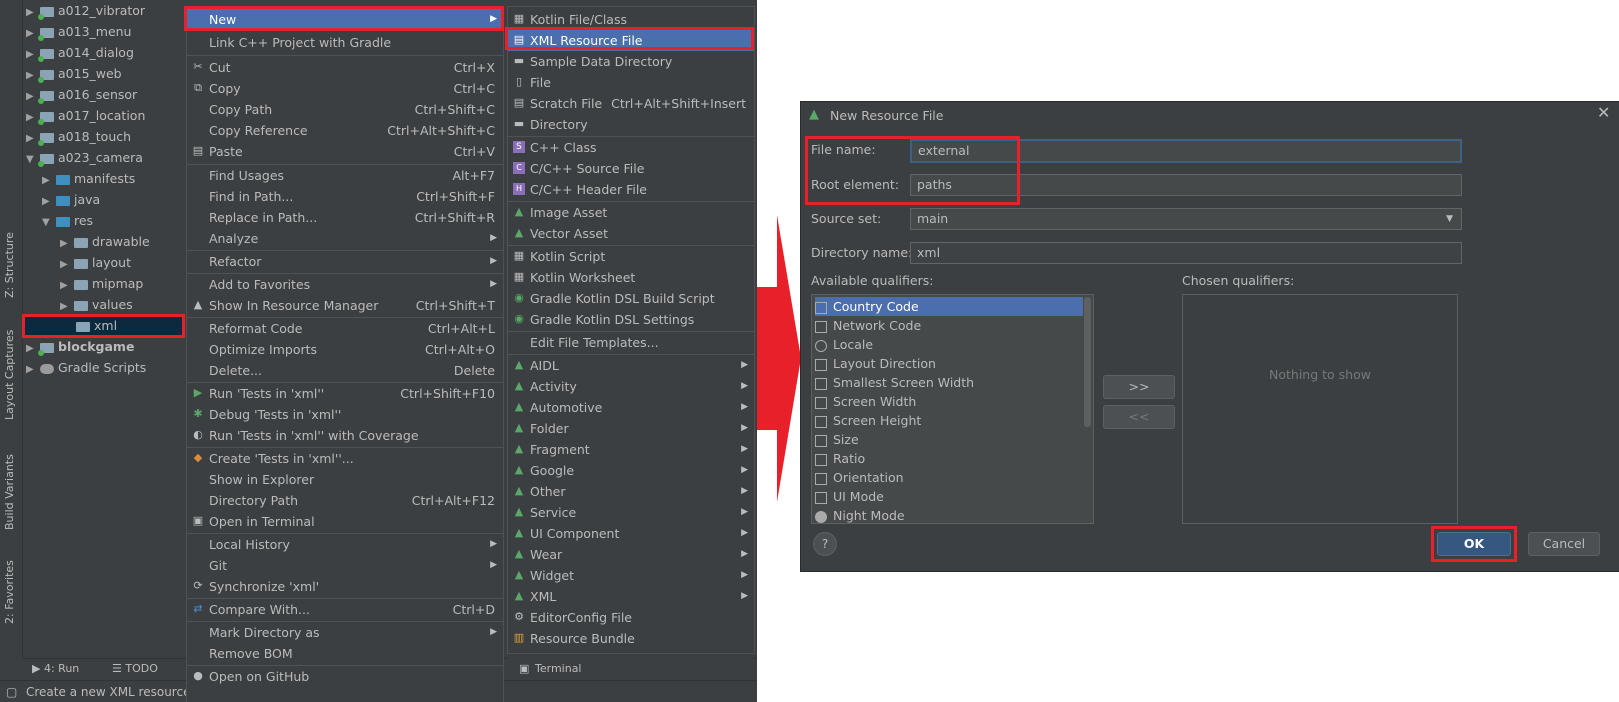 This screenshot has width=1619, height=702. Describe the element at coordinates (85, 10) in the screenshot. I see `tree-item: ▶ a012_vibrator` at that location.